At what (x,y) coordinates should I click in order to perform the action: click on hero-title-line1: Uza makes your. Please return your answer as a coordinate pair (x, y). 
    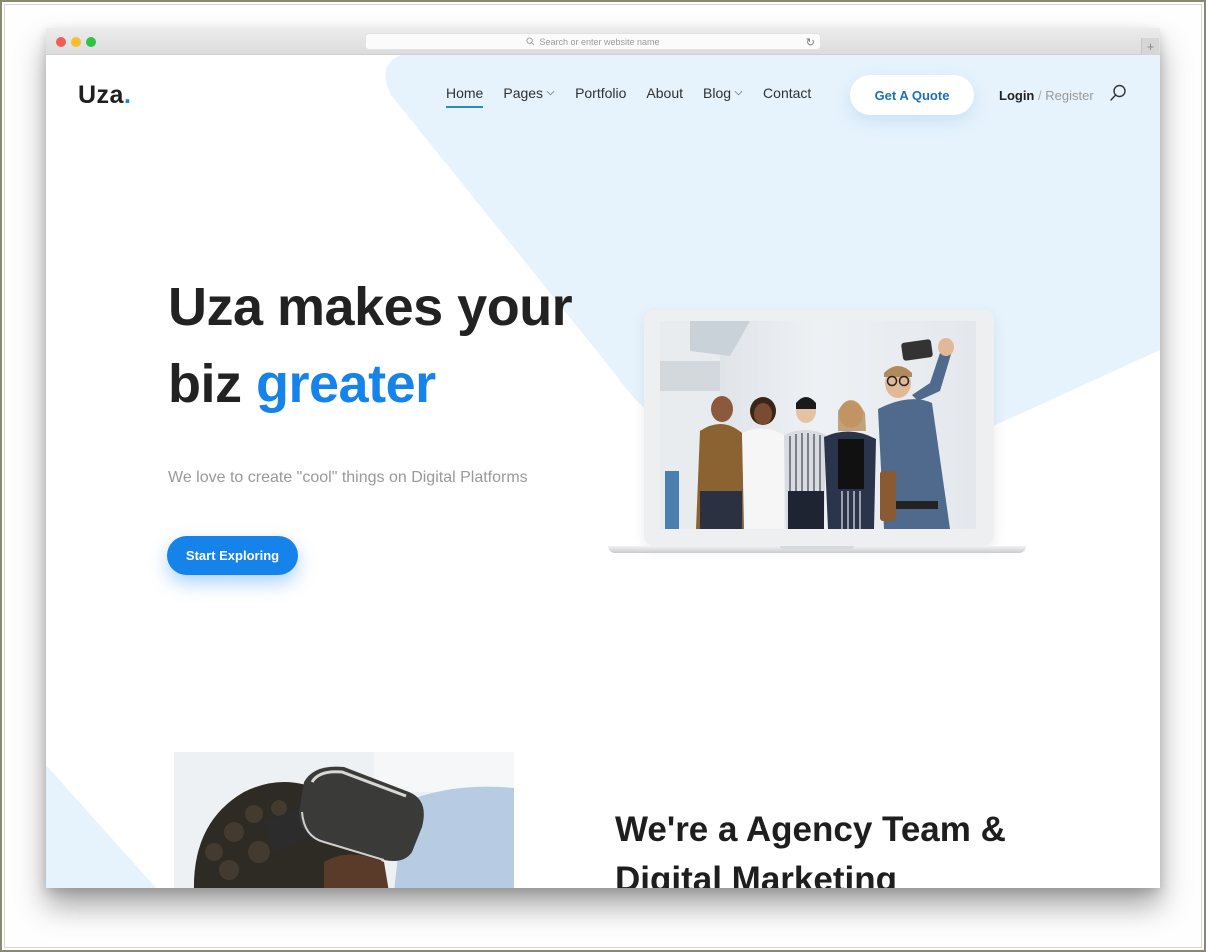
    Looking at the image, I should click on (370, 307).